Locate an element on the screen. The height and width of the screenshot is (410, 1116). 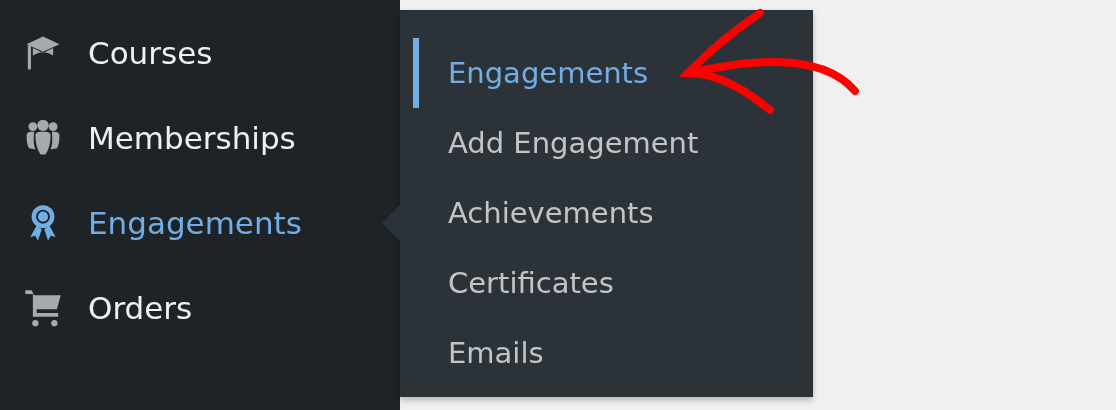
submenu-item: Emails is located at coordinates (606, 353).